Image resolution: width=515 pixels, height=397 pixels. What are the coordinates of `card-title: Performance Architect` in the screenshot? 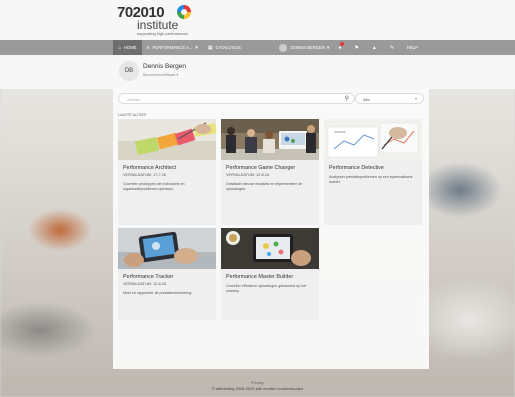 It's located at (150, 168).